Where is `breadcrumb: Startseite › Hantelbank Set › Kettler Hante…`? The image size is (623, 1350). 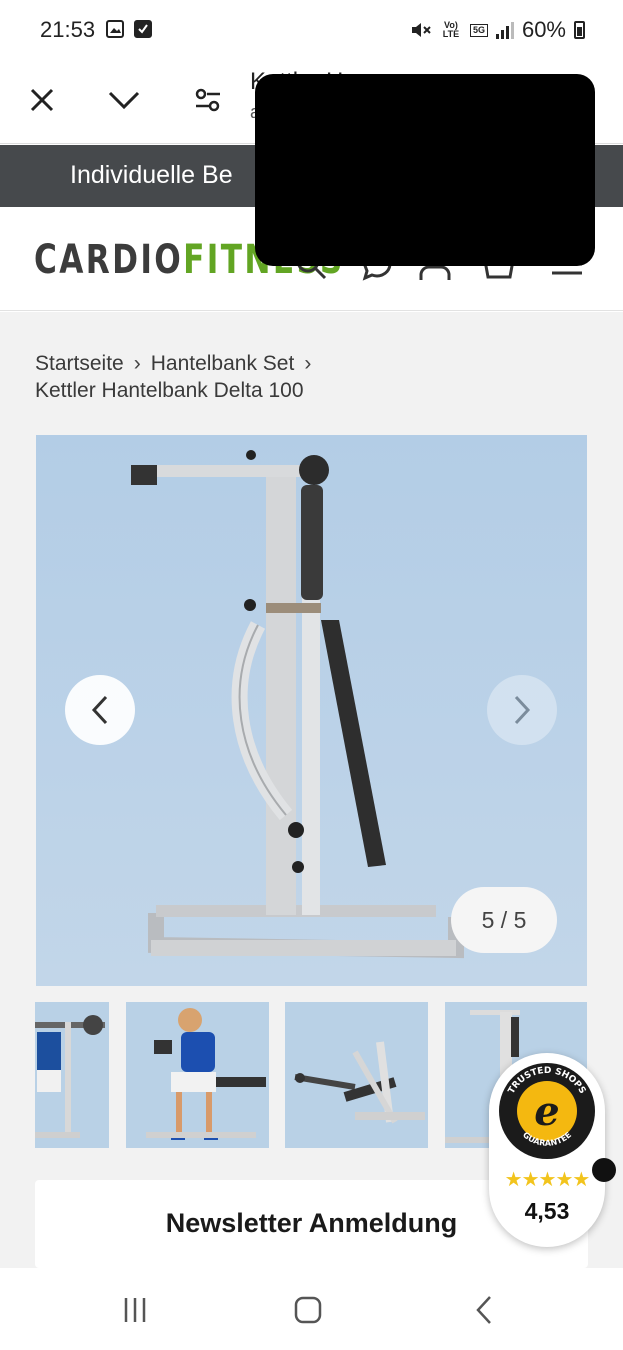 breadcrumb: Startseite › Hantelbank Set › Kettler Hante… is located at coordinates (178, 377).